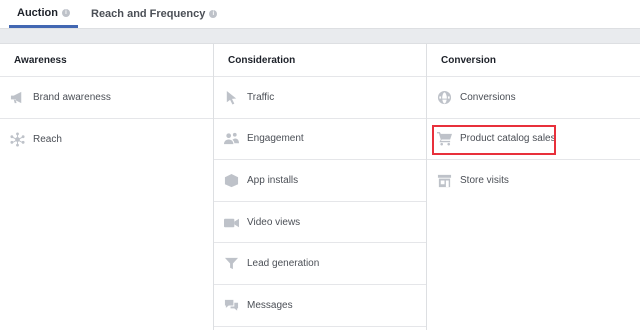  I want to click on objective-product-catalog-sales: Product catalog sales, so click(533, 140).